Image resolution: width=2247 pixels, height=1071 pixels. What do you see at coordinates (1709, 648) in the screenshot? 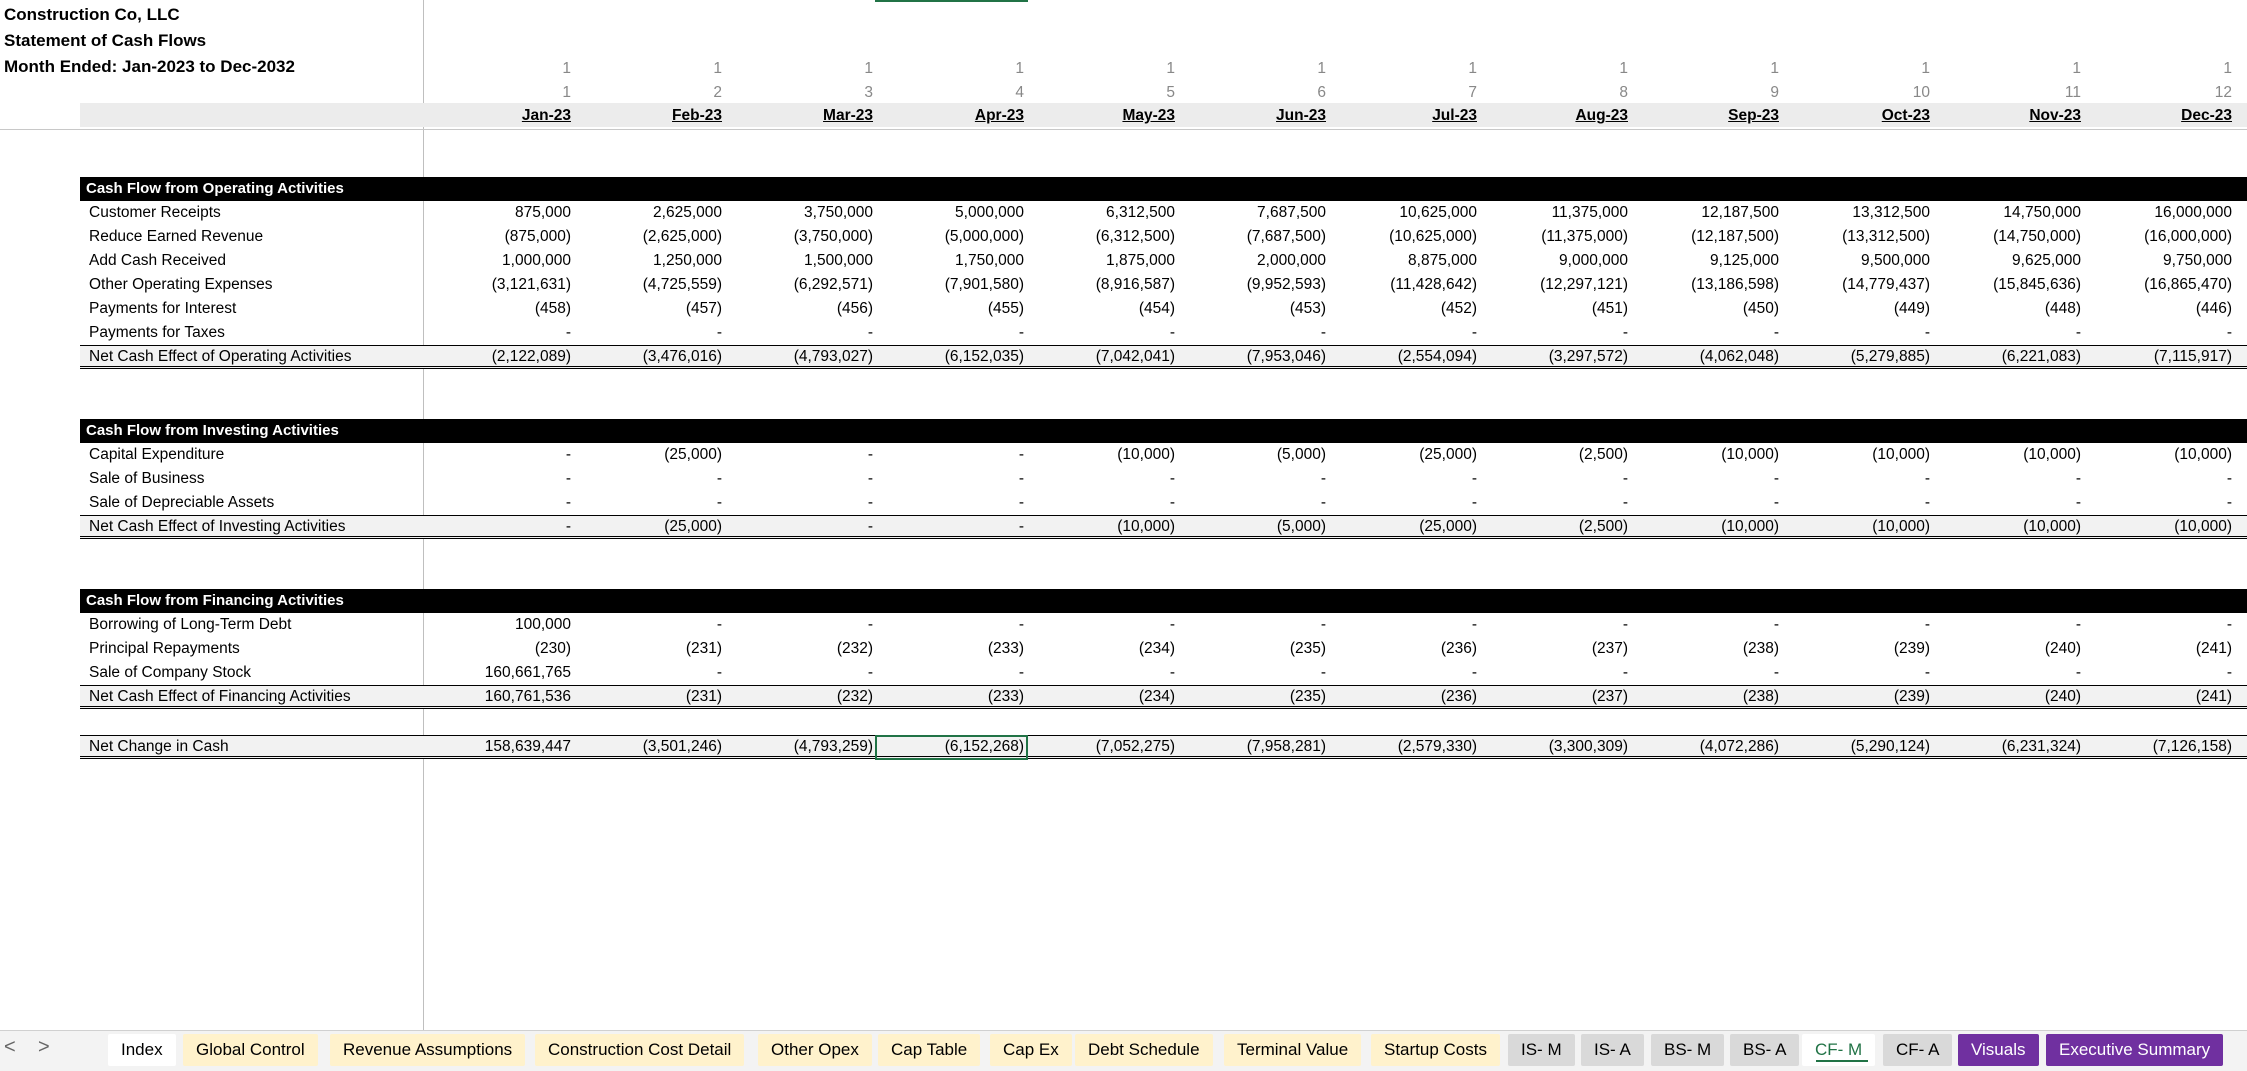
I see `value-cell: (238)` at bounding box center [1709, 648].